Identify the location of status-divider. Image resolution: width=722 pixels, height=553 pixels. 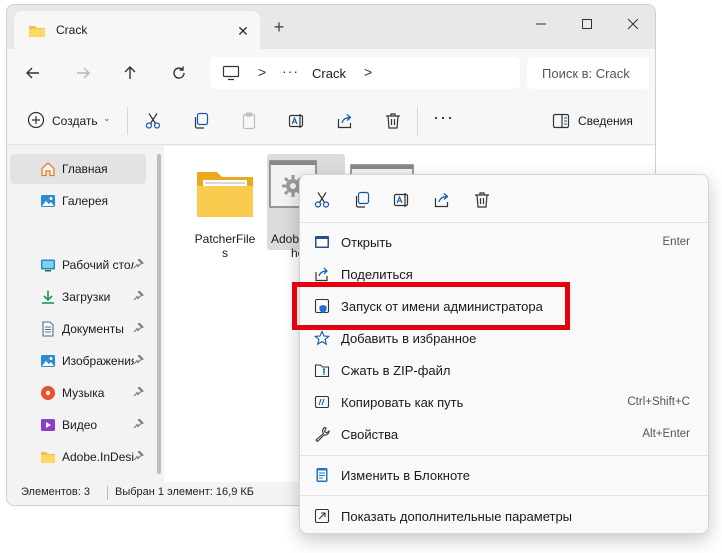
(107, 493).